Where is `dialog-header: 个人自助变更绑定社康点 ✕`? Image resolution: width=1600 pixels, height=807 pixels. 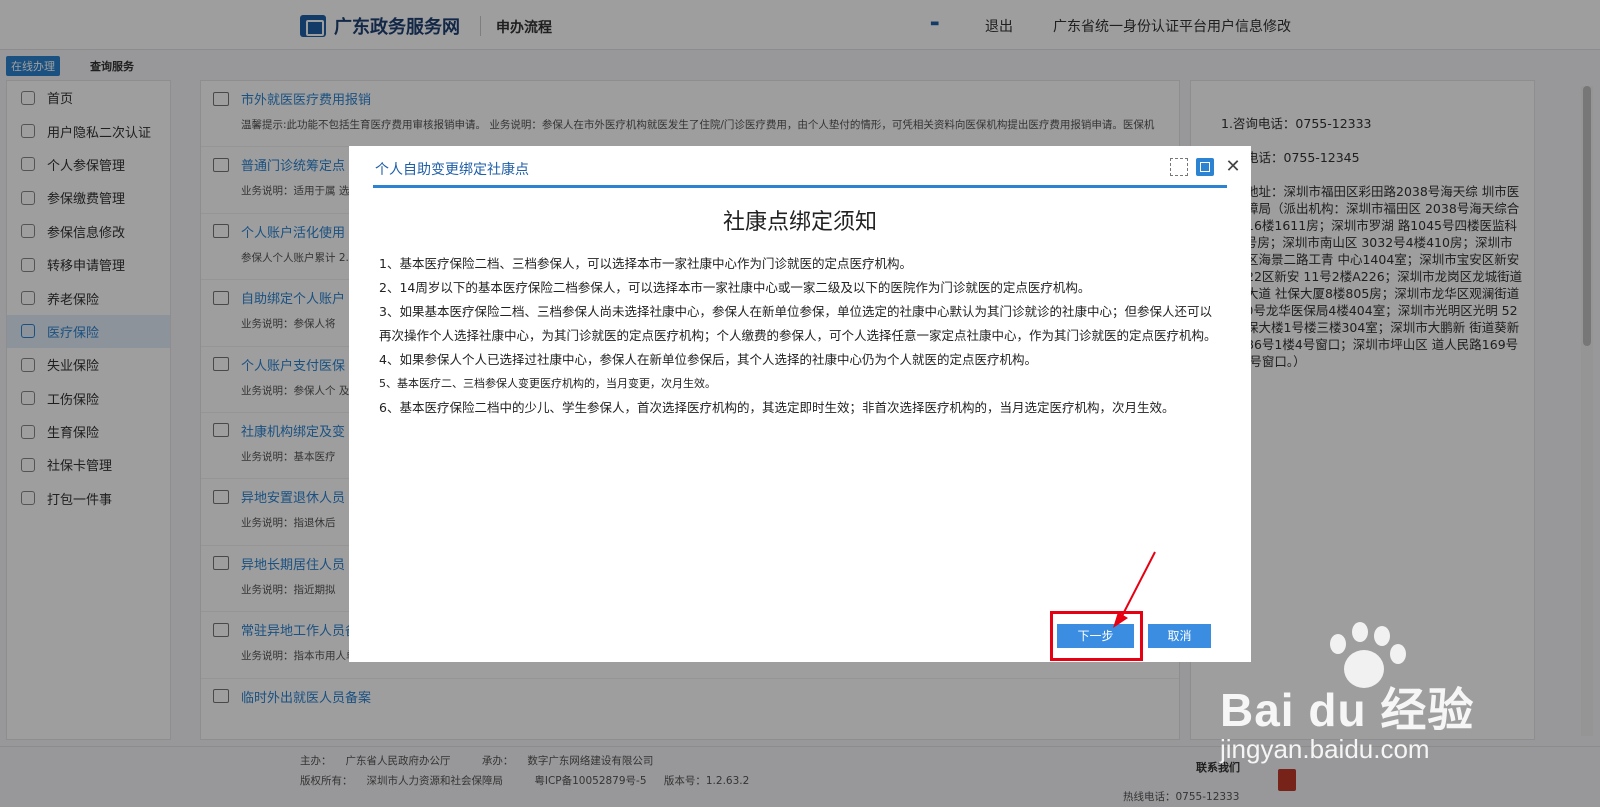 dialog-header: 个人自助变更绑定社康点 ✕ is located at coordinates (807, 167).